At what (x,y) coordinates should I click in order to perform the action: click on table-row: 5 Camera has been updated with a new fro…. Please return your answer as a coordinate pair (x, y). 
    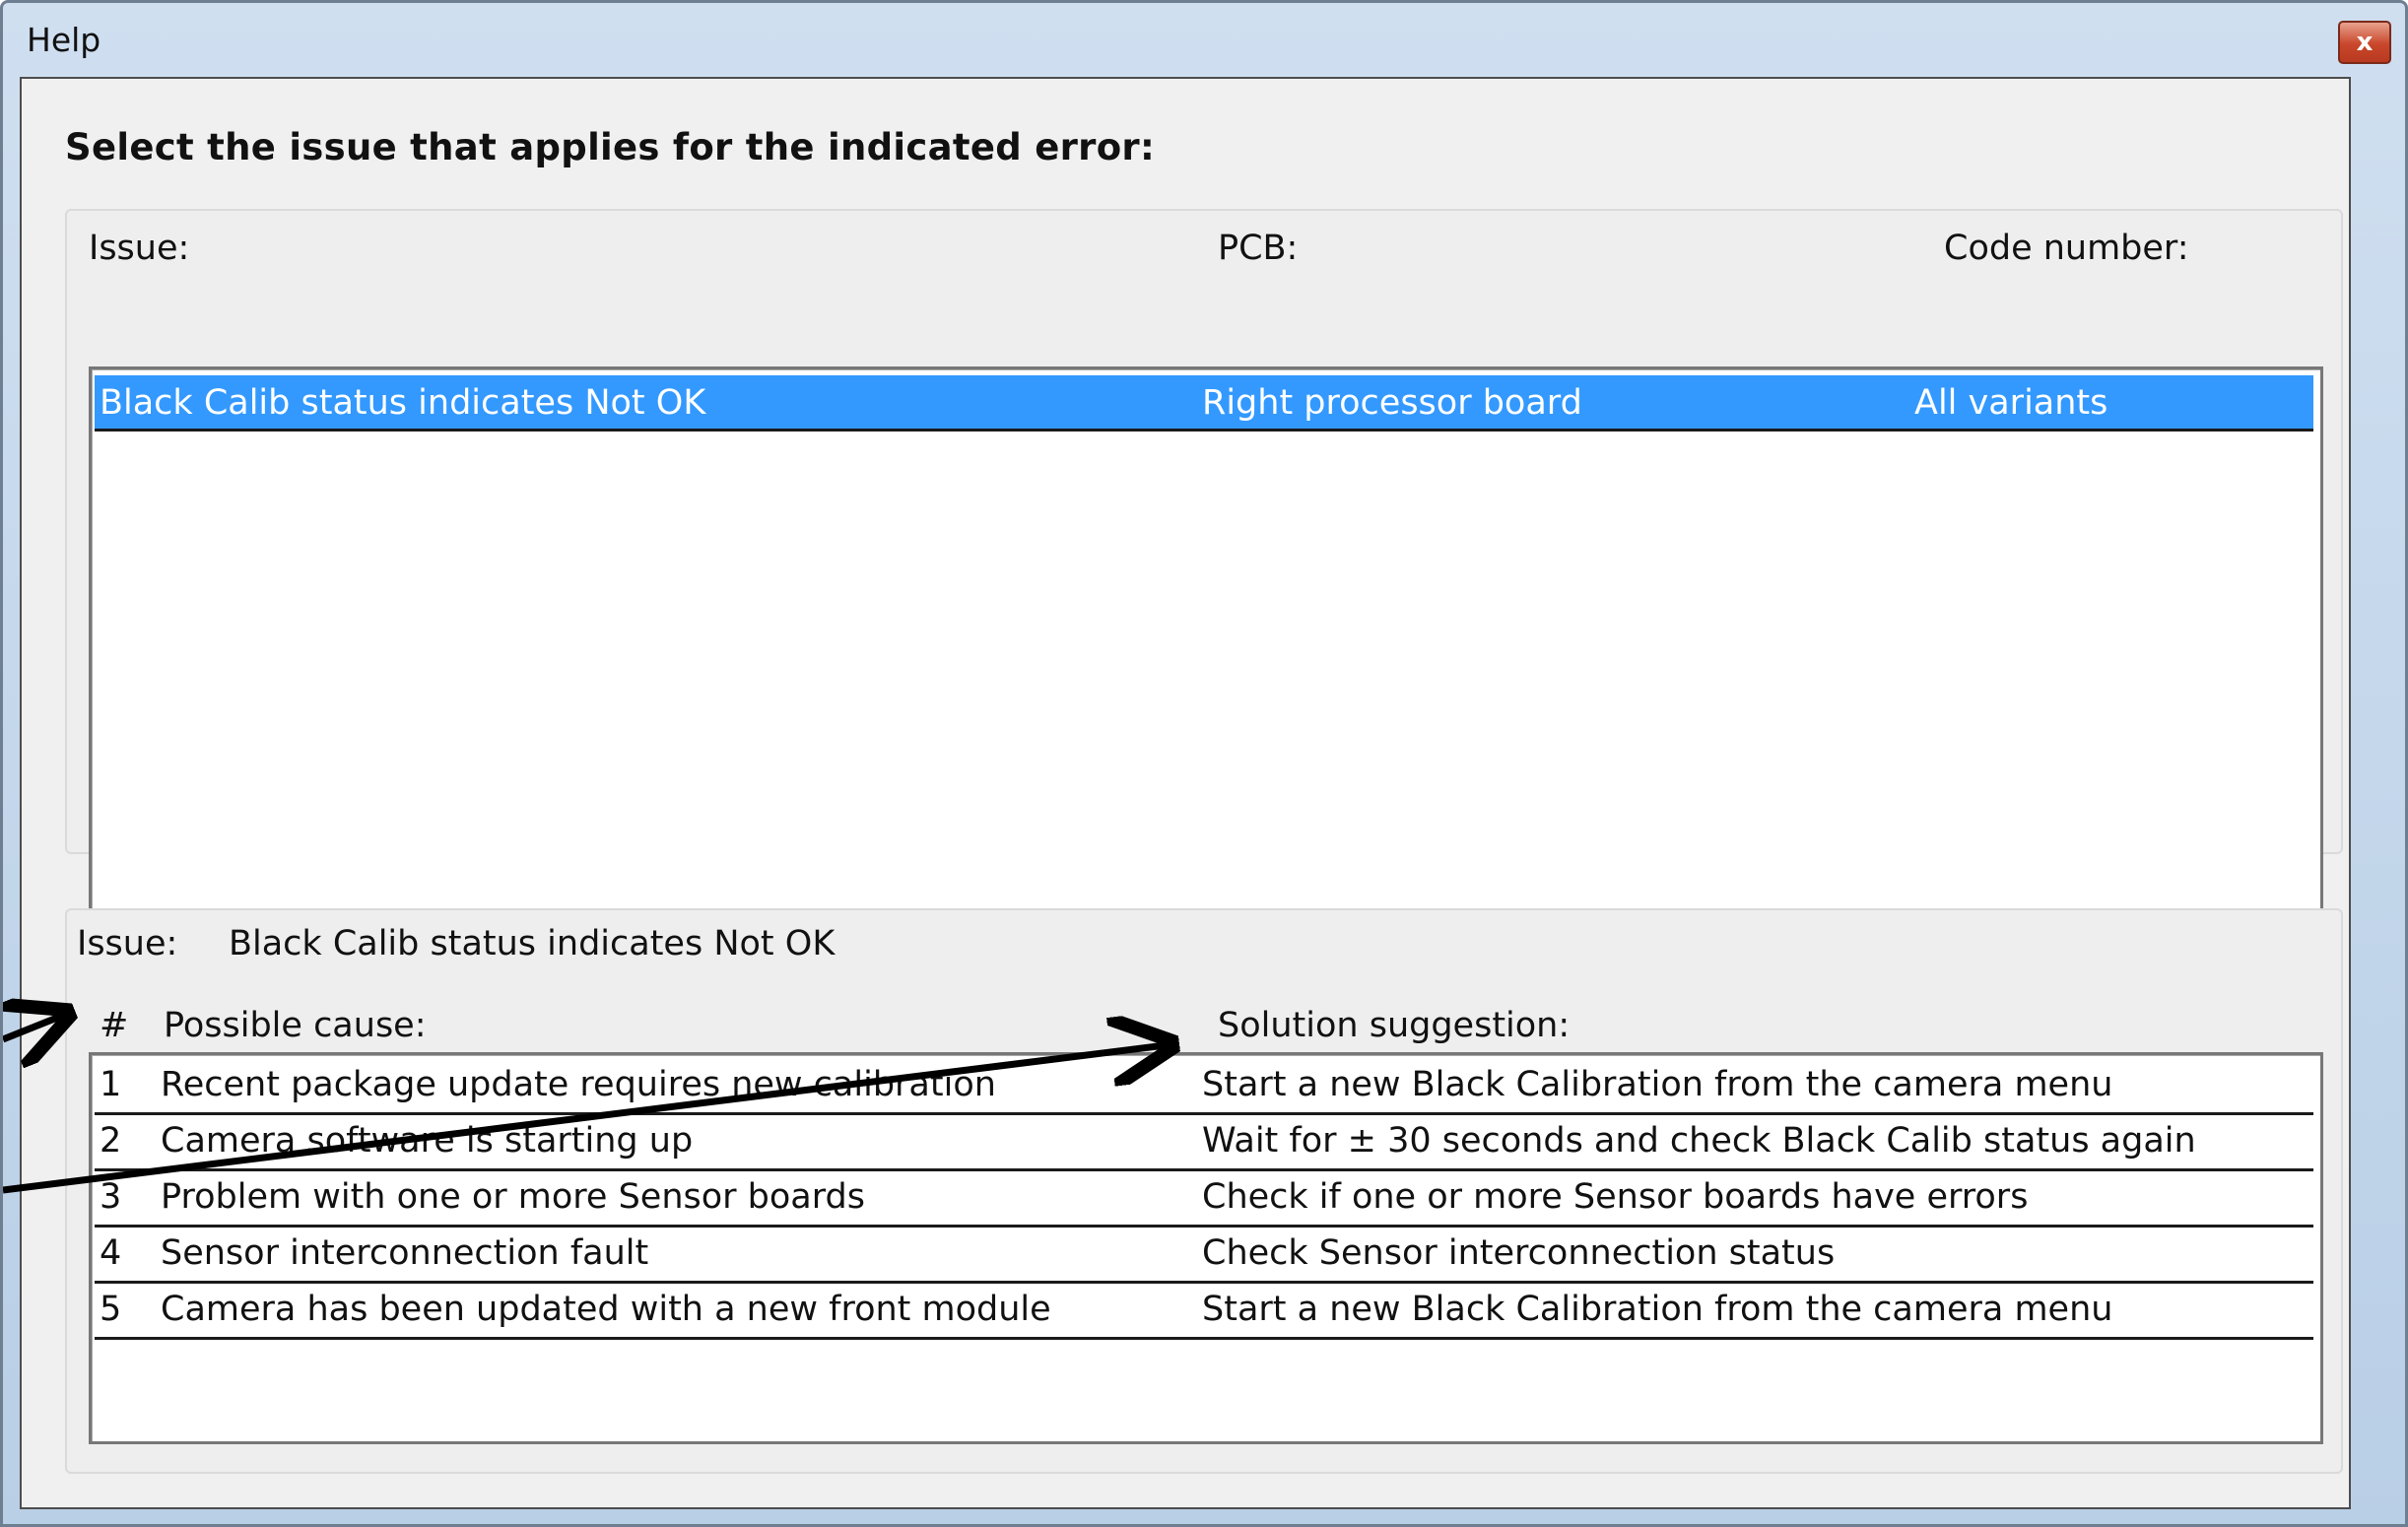
    Looking at the image, I should click on (1204, 1312).